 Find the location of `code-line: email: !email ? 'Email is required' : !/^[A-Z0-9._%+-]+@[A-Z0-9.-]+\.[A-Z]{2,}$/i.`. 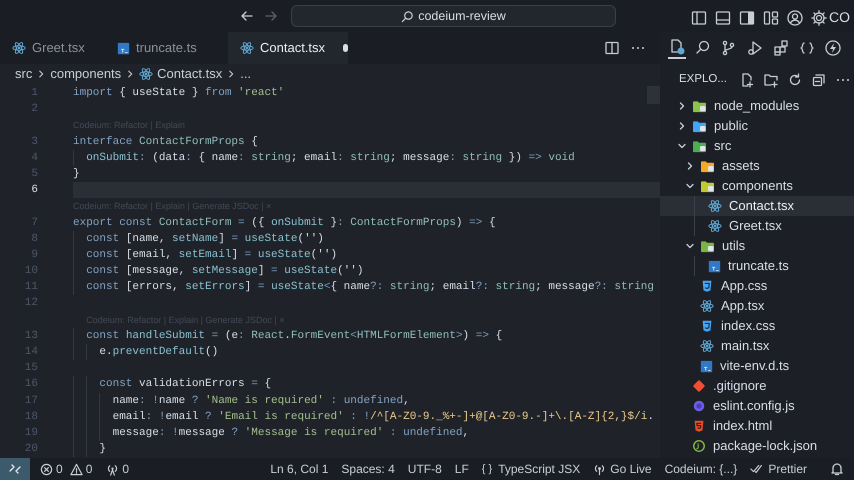

code-line: email: !email ? 'Email is required' : !/^[A-Z0-9._%+-]+@[A-Z0-9.-]+\.[A-Z]{2,}$/i. is located at coordinates (383, 416).